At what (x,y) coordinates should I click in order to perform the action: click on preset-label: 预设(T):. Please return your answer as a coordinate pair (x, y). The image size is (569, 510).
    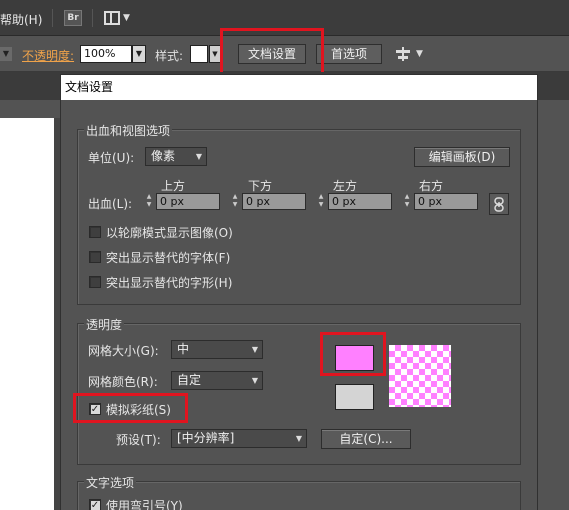
    Looking at the image, I should click on (138, 440).